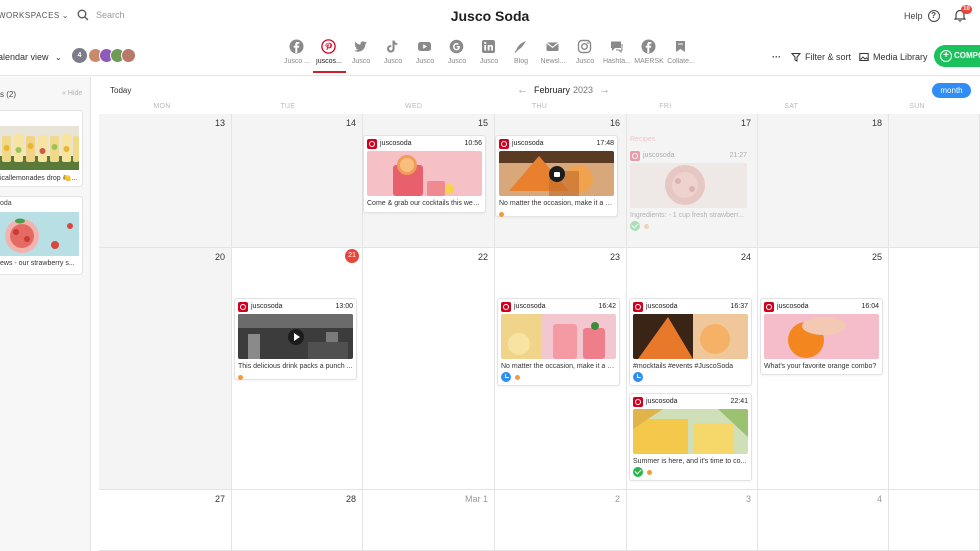 The width and height of the screenshot is (980, 551). What do you see at coordinates (414, 106) in the screenshot?
I see `weekday-label: WED` at bounding box center [414, 106].